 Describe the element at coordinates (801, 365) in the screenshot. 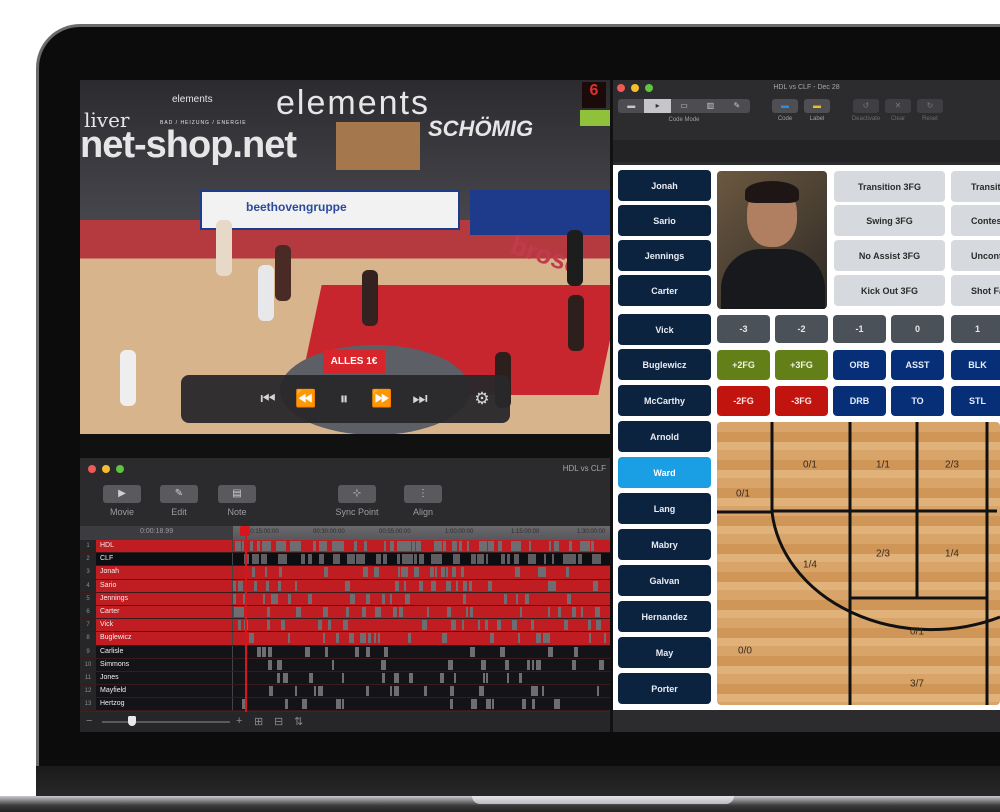

I see `stat-button-3fg: +3FG` at that location.